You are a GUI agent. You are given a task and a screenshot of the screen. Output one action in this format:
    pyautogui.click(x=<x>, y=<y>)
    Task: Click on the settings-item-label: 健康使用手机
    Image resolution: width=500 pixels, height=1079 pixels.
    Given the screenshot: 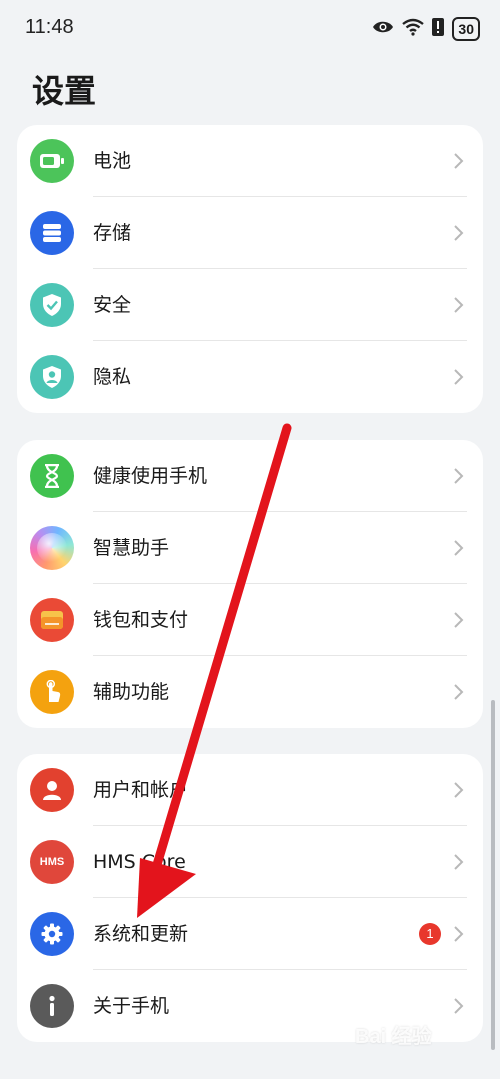 What is the action you would take?
    pyautogui.click(x=150, y=476)
    